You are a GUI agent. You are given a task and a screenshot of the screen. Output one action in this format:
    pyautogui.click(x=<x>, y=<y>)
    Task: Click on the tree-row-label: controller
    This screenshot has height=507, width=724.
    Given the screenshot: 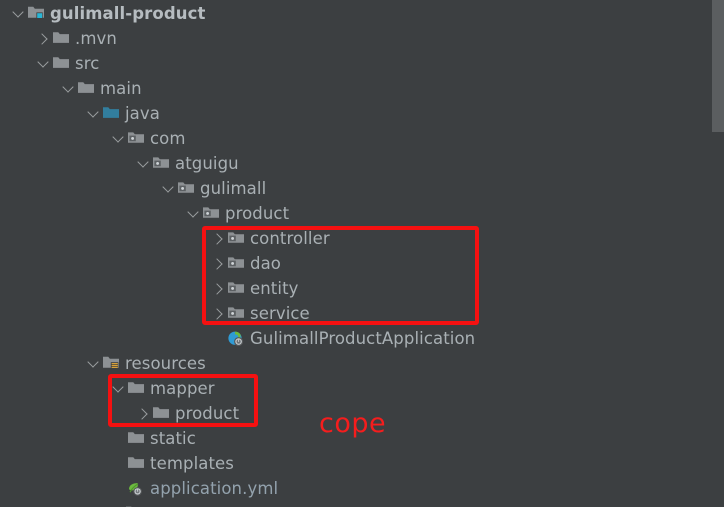 What is the action you would take?
    pyautogui.click(x=290, y=238)
    